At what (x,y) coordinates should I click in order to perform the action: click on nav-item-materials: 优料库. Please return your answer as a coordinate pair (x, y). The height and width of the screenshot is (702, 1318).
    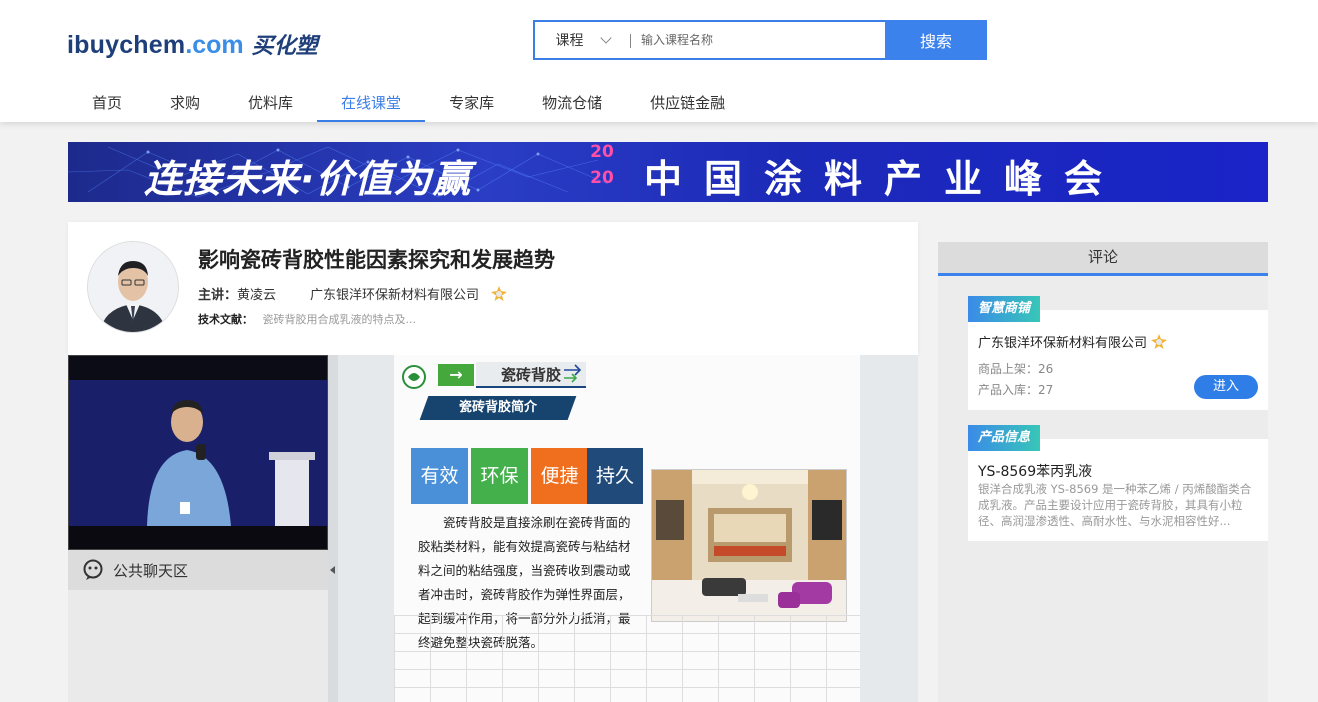
    Looking at the image, I should click on (270, 102).